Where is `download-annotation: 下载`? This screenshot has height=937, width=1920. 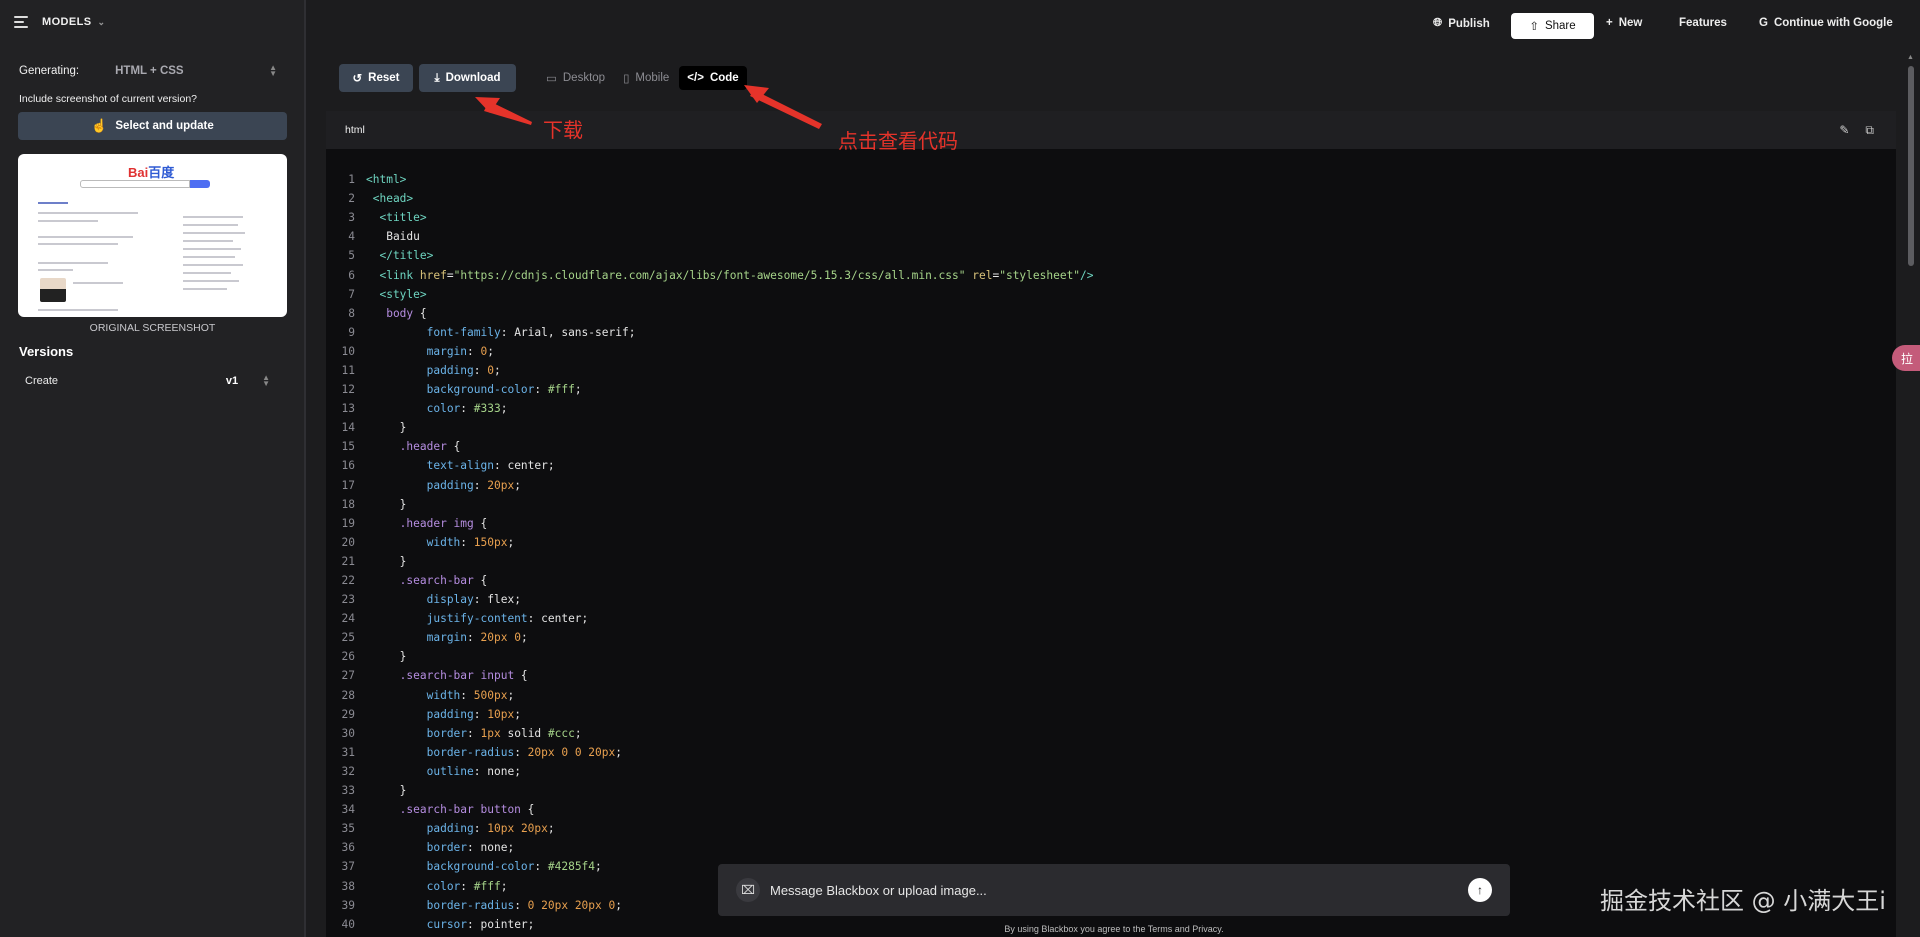 download-annotation: 下载 is located at coordinates (563, 130).